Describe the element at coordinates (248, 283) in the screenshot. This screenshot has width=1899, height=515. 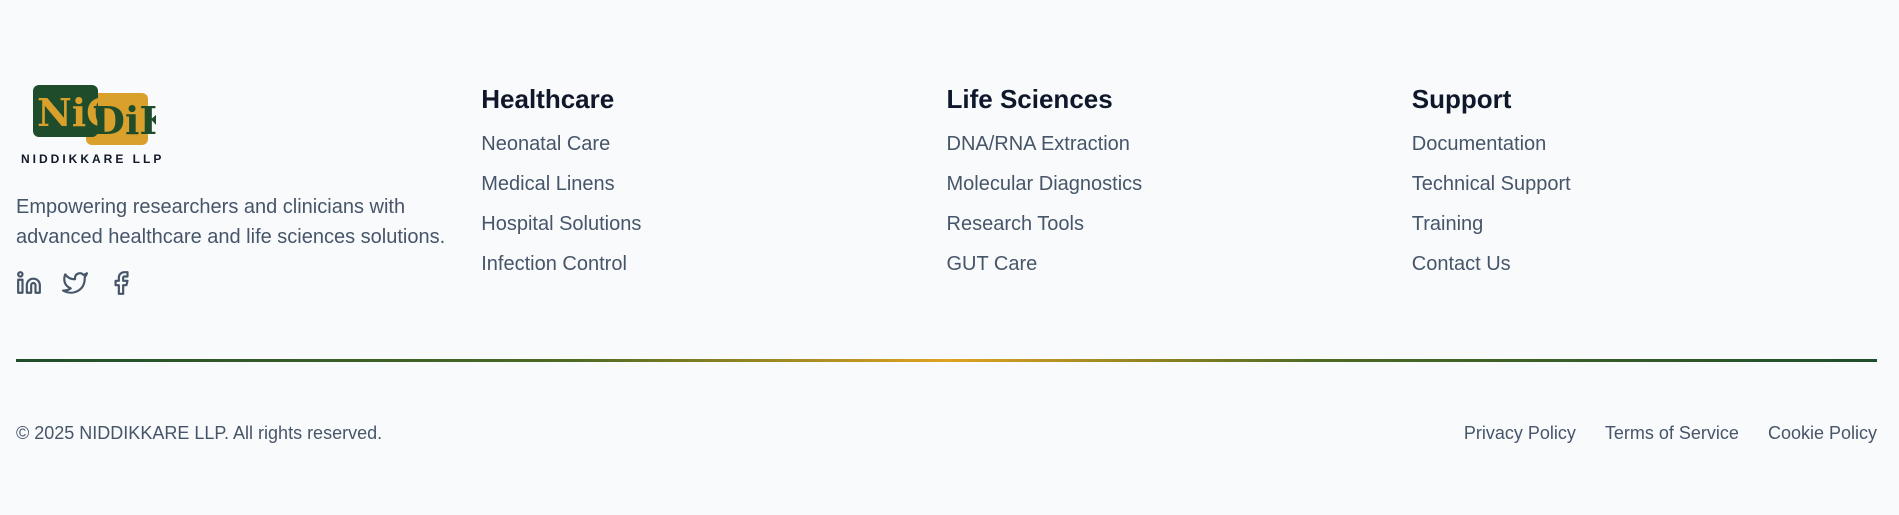
I see `social-links` at that location.